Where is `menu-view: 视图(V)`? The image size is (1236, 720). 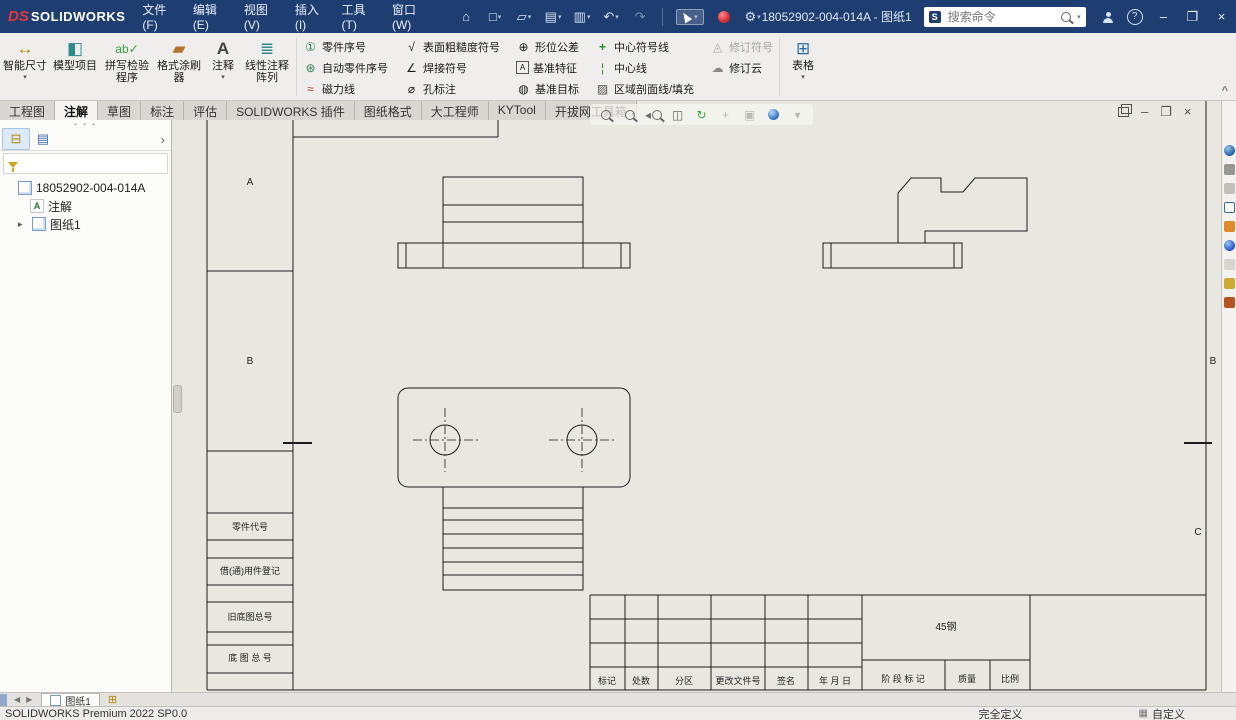 menu-view: 视图(V) is located at coordinates (262, 17).